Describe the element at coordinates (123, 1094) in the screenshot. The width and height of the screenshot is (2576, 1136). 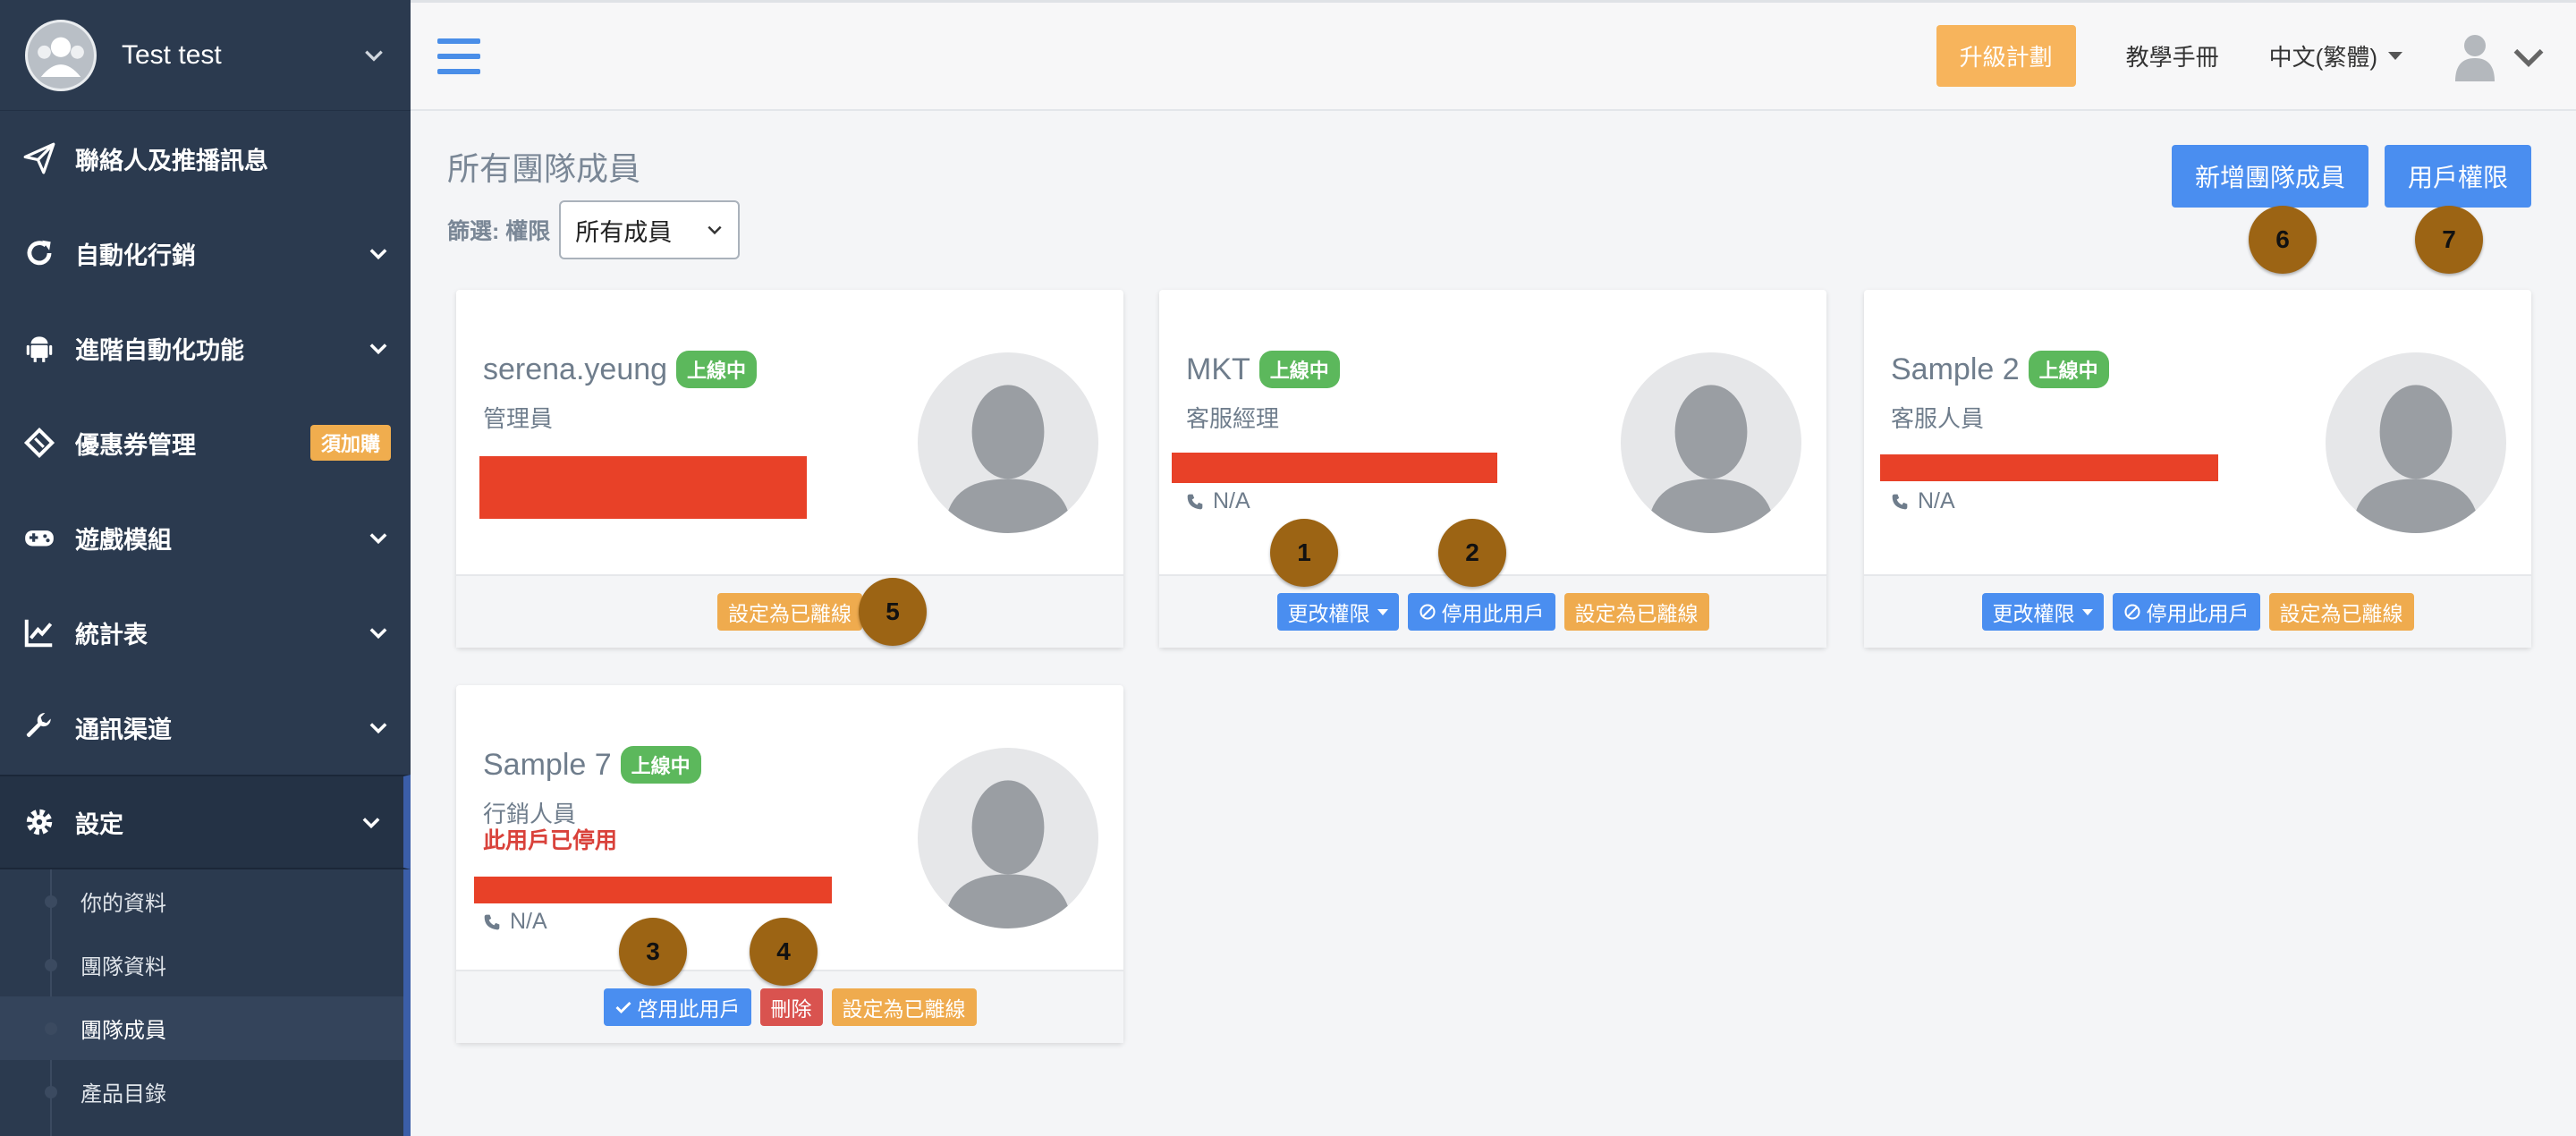
I see `submenu-item-label: 產品目錄` at that location.